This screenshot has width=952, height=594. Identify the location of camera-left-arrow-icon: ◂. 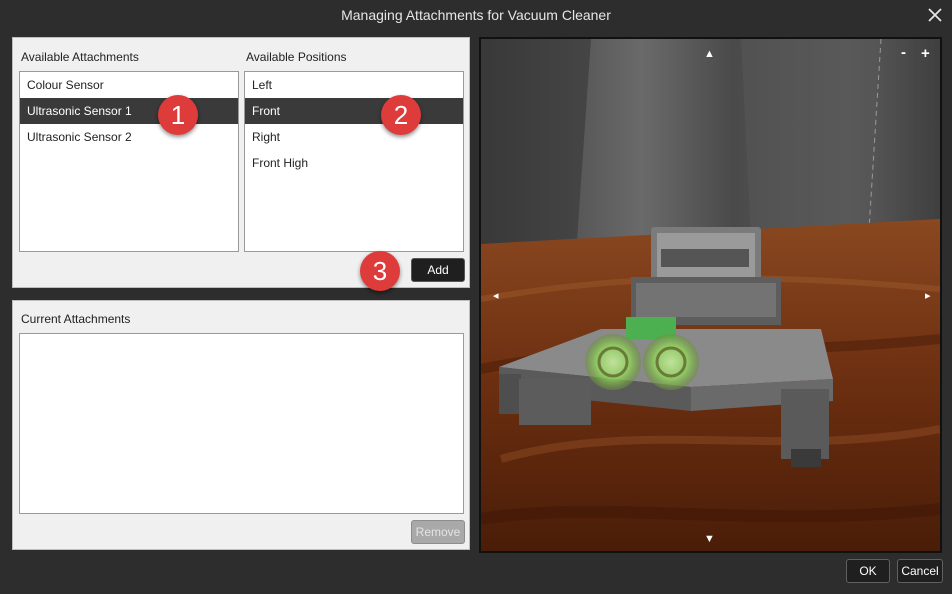
(496, 296).